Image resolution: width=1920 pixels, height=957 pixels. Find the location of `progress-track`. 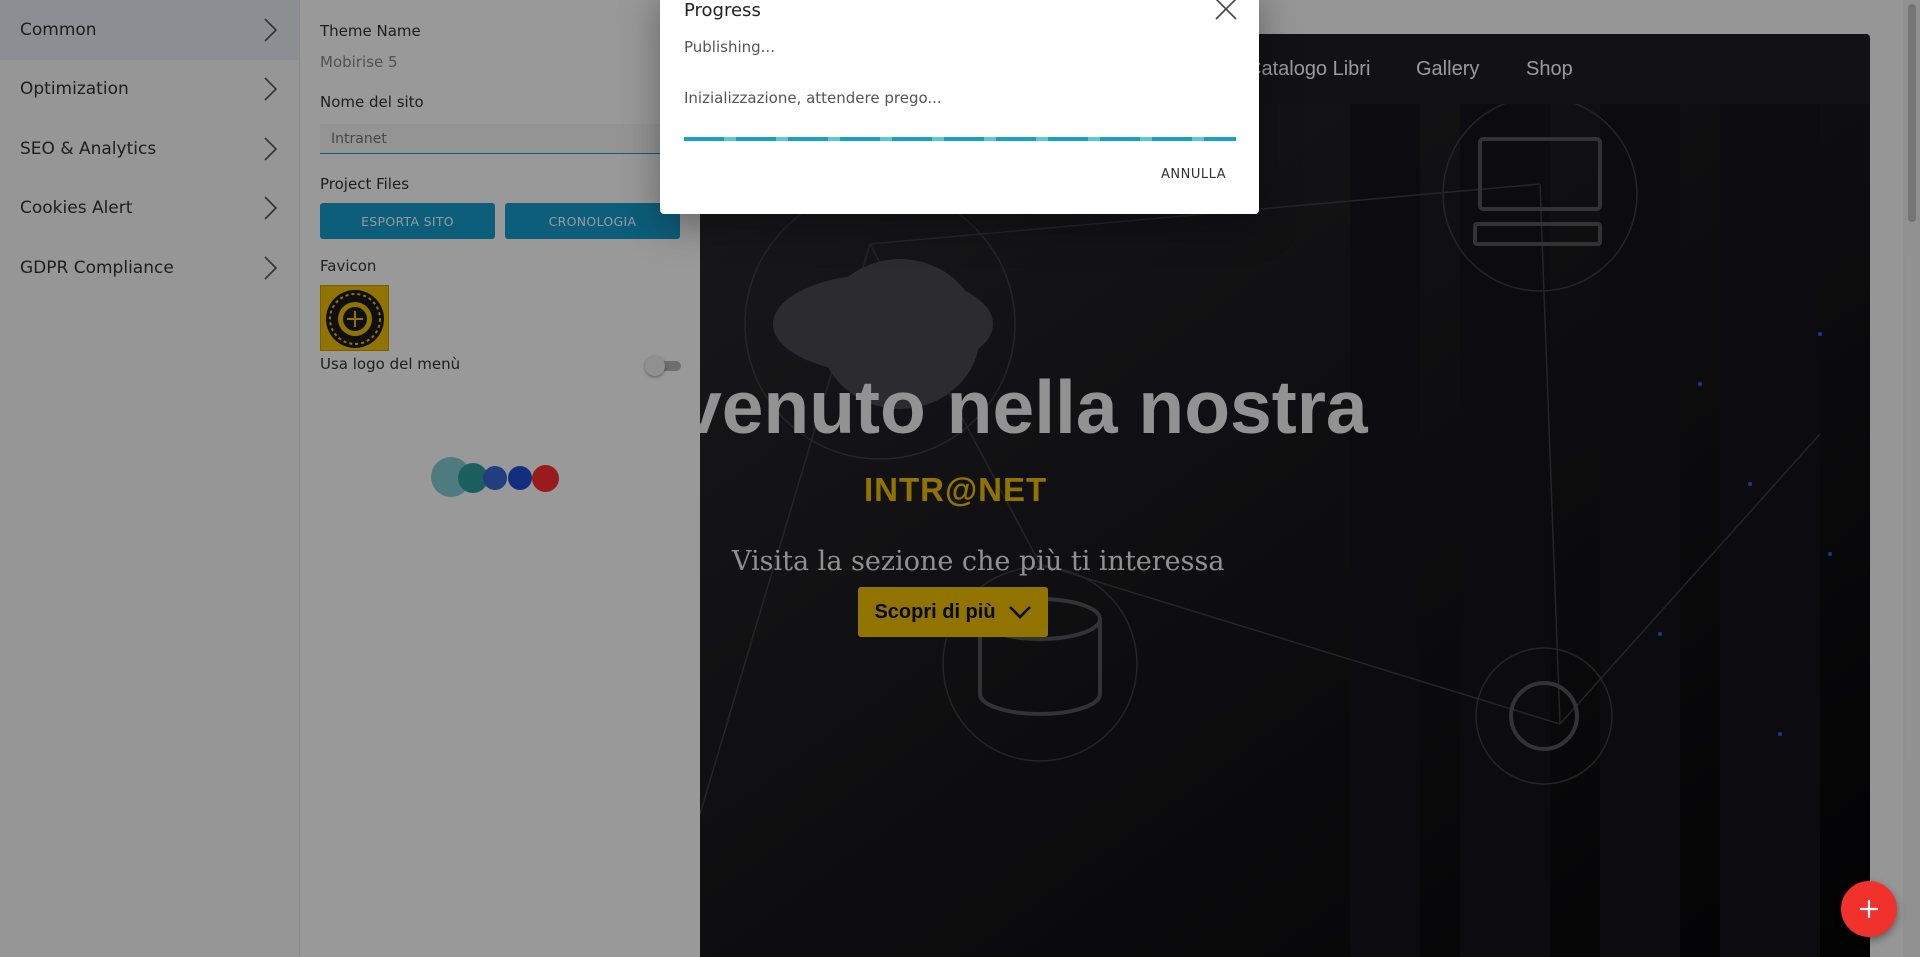

progress-track is located at coordinates (960, 139).